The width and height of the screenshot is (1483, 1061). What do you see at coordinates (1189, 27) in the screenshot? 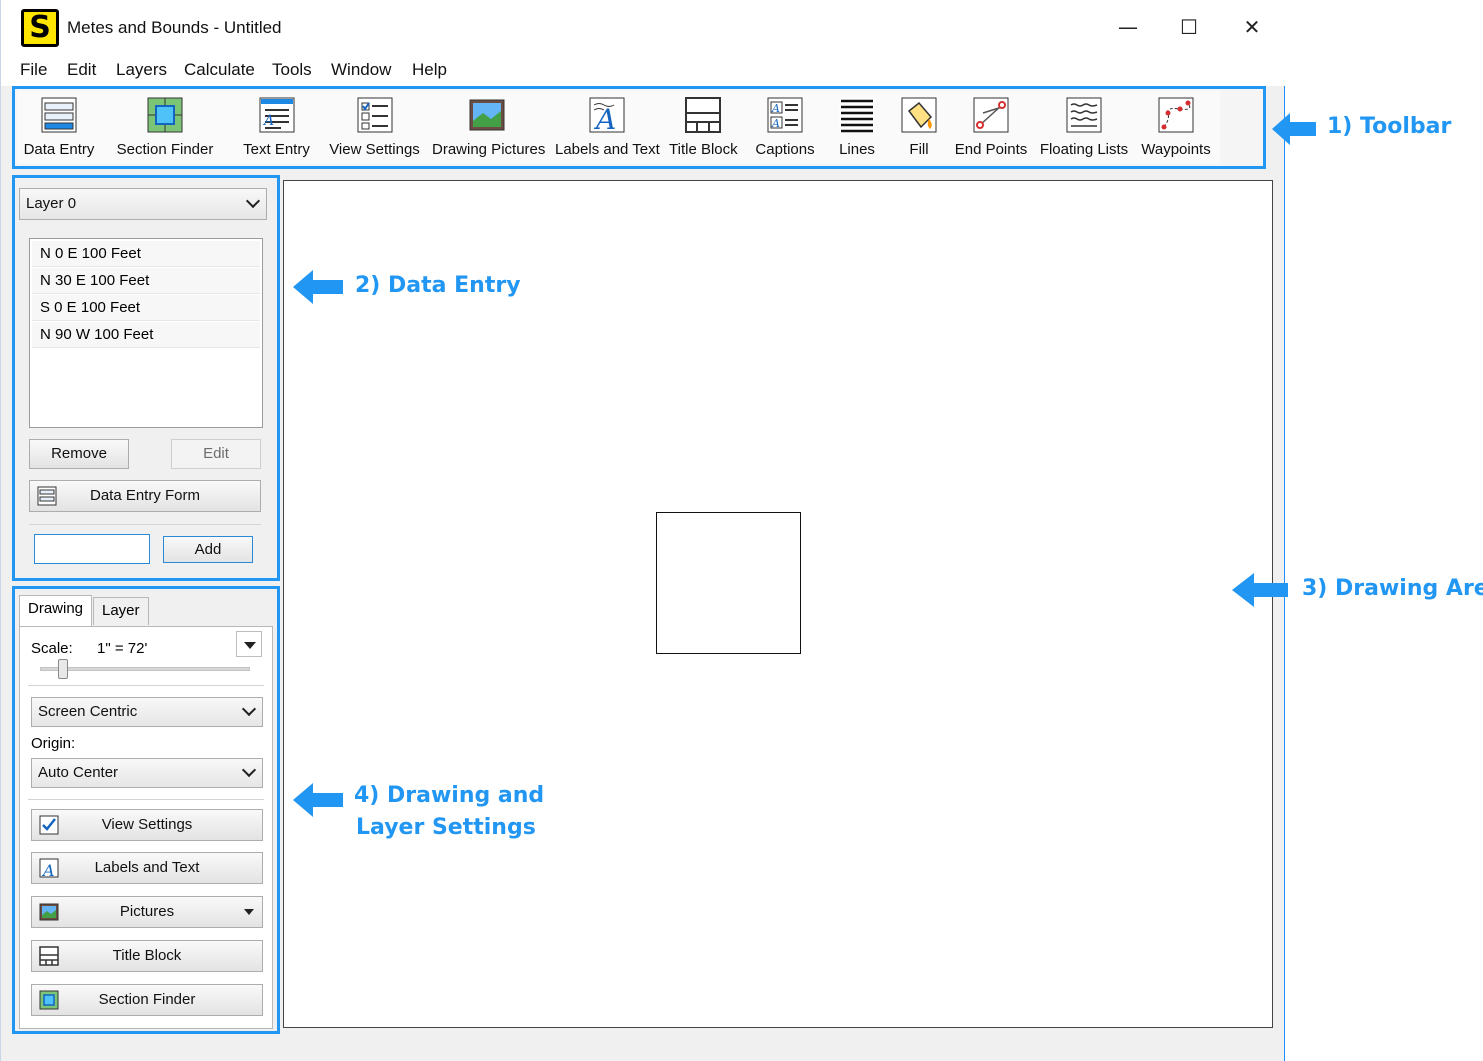
I see `maximize-button: ☐` at bounding box center [1189, 27].